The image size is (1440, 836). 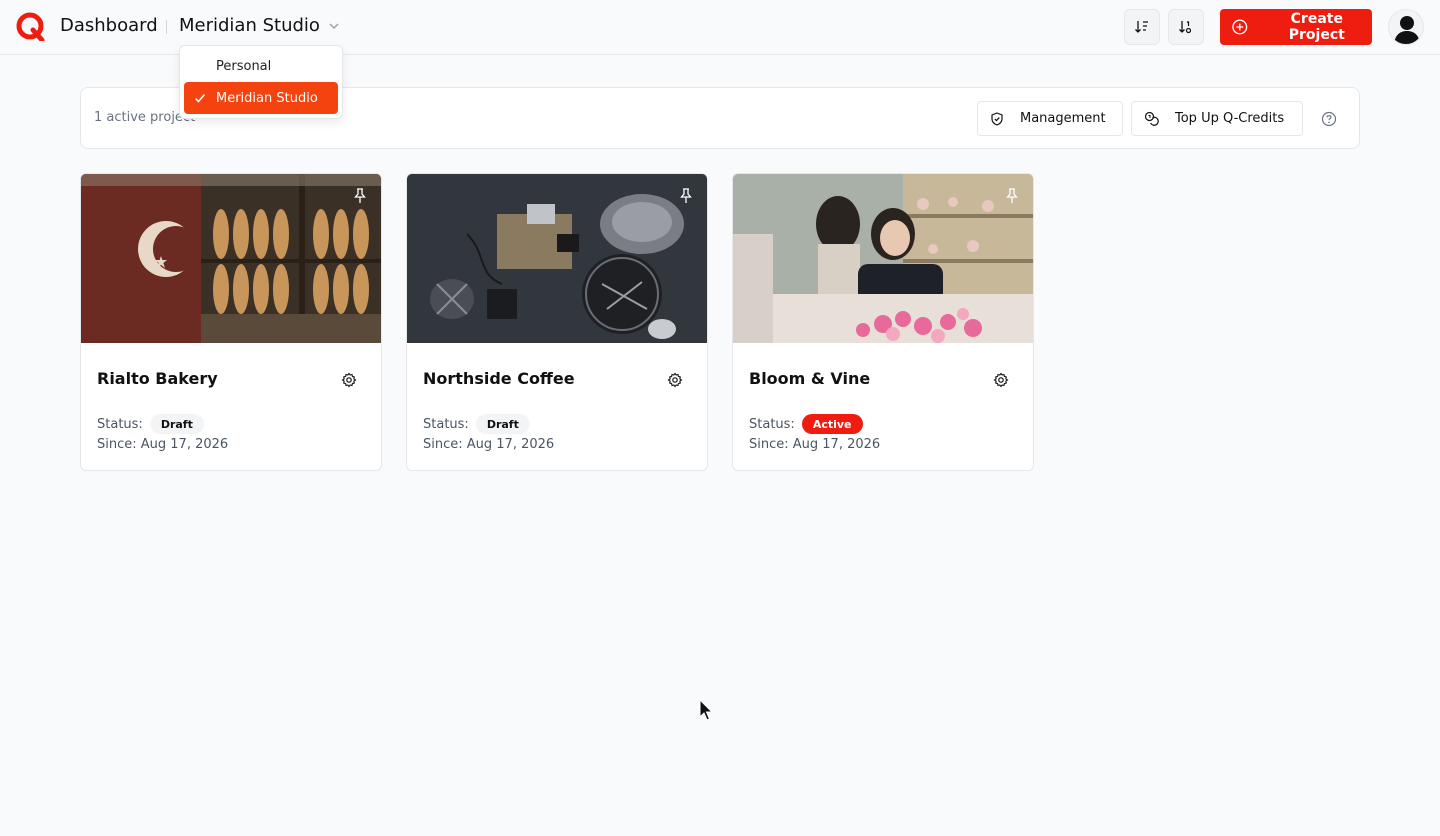 I want to click on workspace-menu: Personal Meridian Studio, so click(x=261, y=82).